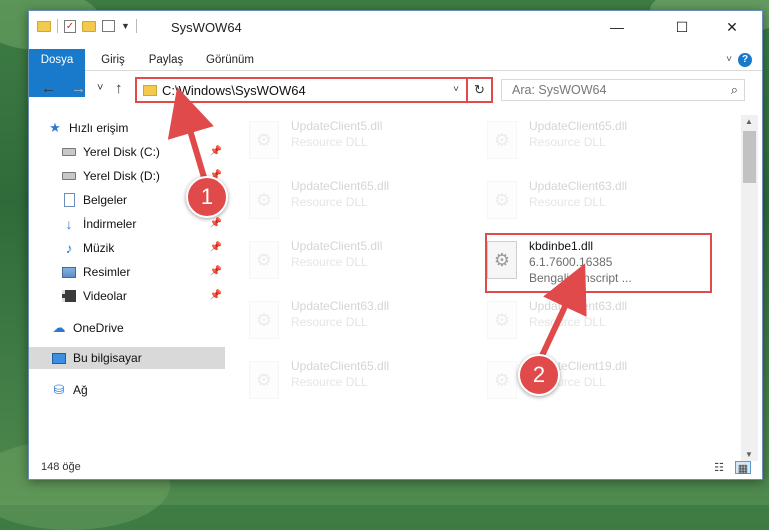 This screenshot has height=530, width=769. Describe the element at coordinates (125, 26) in the screenshot. I see `customize-dropdown-icon: ▼` at that location.